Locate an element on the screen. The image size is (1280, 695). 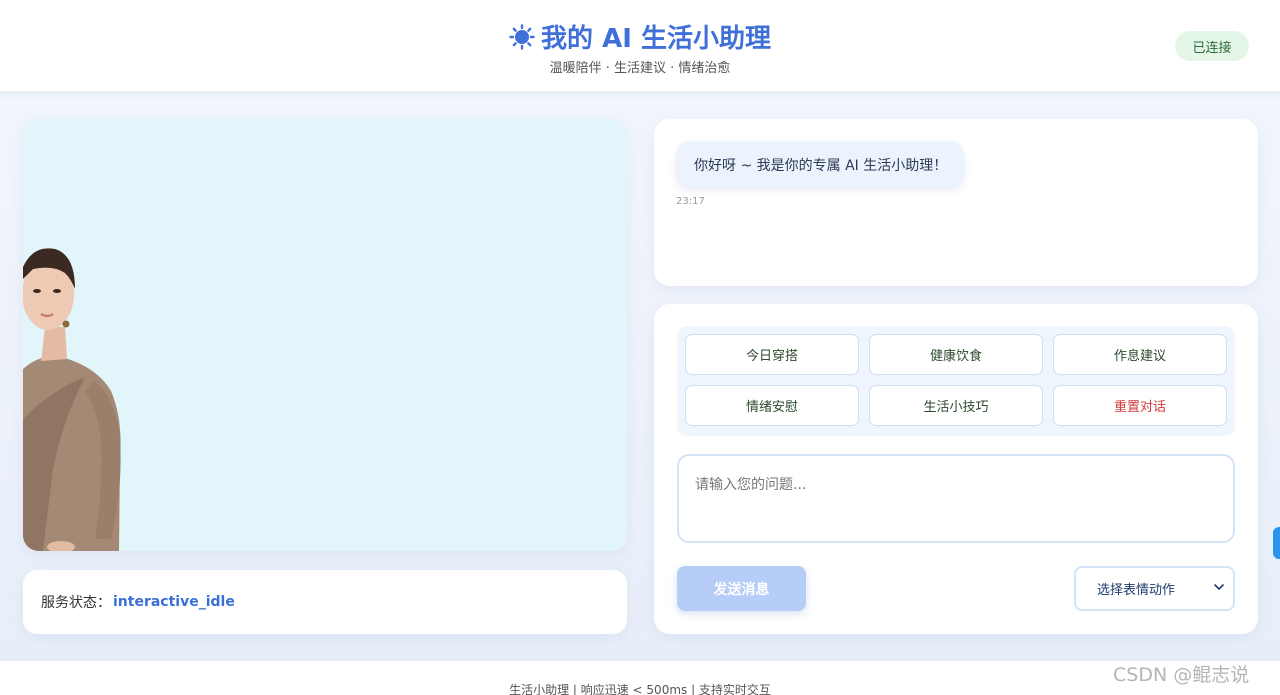
side-floating-tab is located at coordinates (1276, 543).